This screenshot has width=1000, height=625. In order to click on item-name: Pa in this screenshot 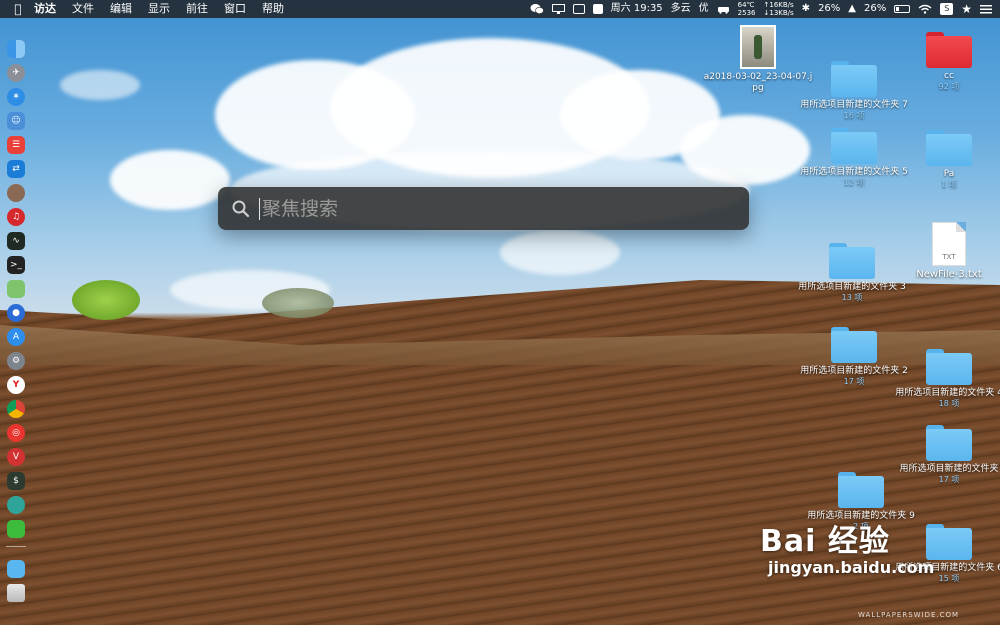, I will do `click(949, 174)`.